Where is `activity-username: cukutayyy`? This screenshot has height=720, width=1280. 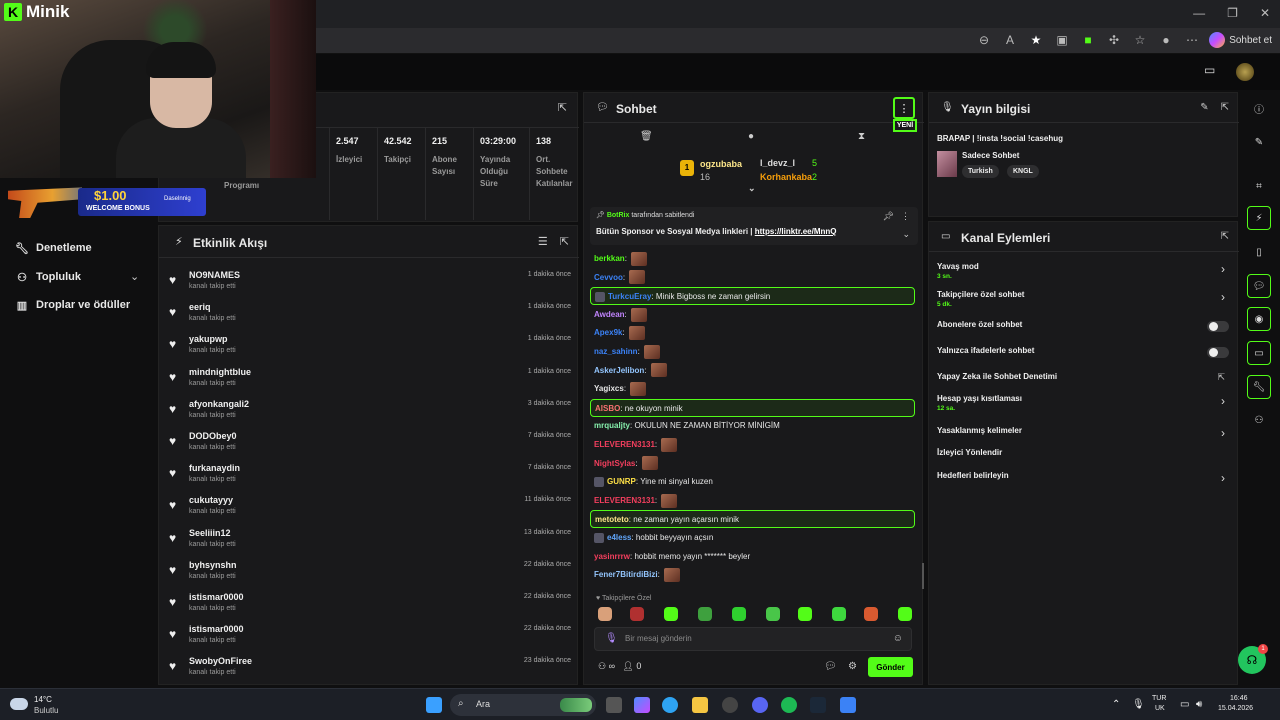
activity-username: cukutayyy is located at coordinates (211, 500).